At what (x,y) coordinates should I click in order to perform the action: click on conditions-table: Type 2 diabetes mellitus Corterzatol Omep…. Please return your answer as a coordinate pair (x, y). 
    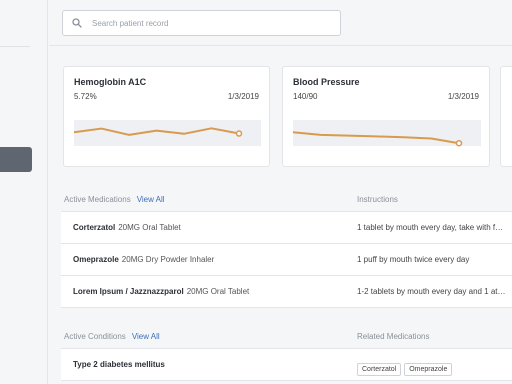
    Looking at the image, I should click on (286, 364).